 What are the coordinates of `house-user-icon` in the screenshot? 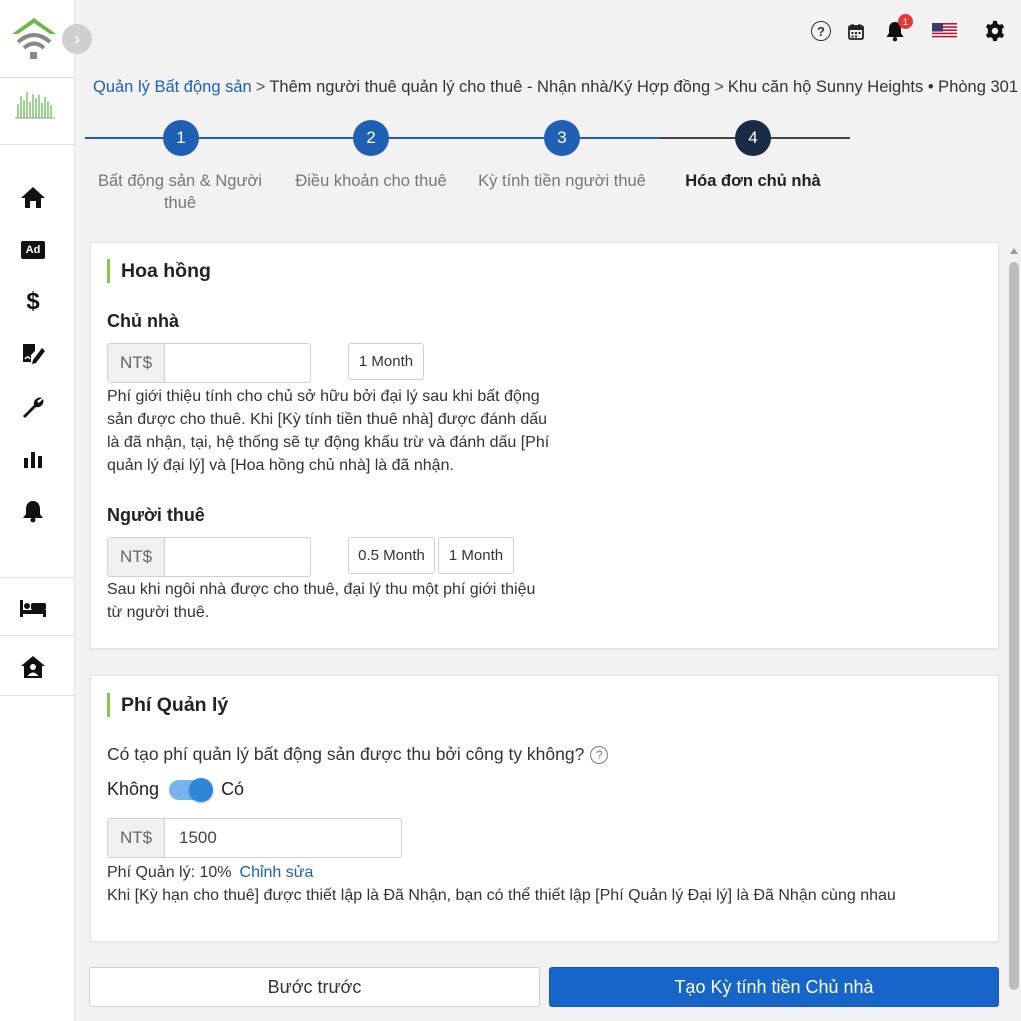 It's located at (33, 667).